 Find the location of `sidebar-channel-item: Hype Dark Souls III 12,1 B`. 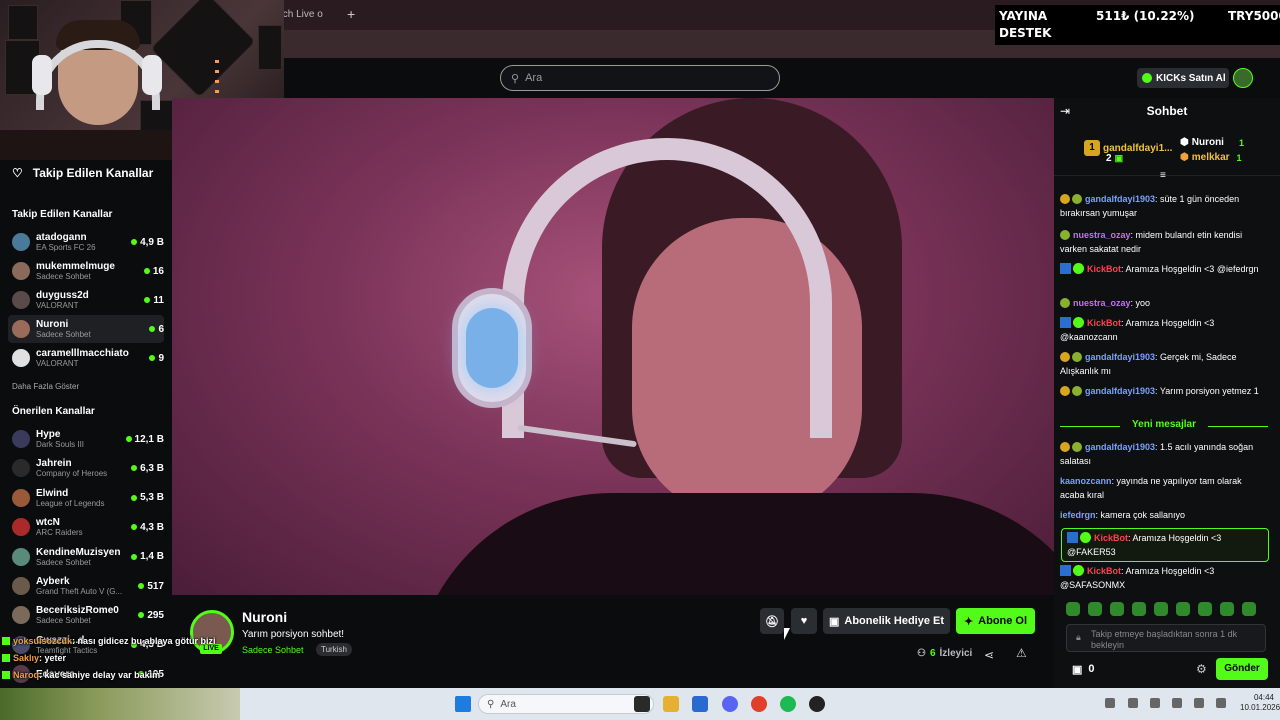

sidebar-channel-item: Hype Dark Souls III 12,1 B is located at coordinates (86, 439).